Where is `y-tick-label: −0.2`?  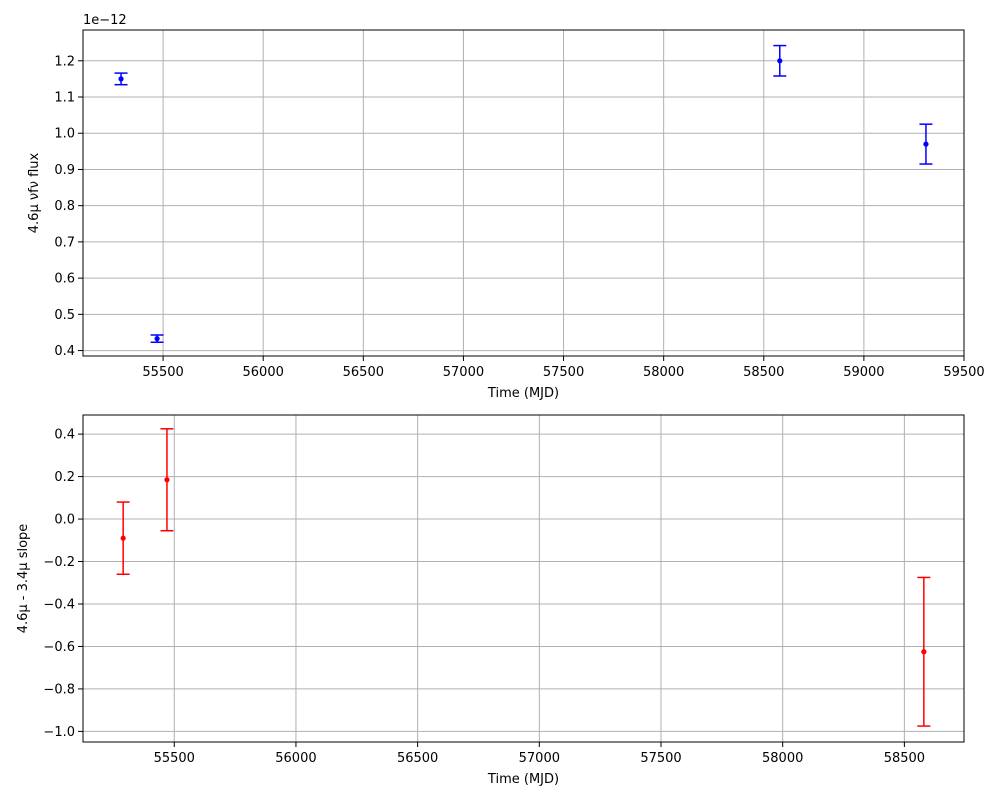
y-tick-label: −0.2 is located at coordinates (59, 562).